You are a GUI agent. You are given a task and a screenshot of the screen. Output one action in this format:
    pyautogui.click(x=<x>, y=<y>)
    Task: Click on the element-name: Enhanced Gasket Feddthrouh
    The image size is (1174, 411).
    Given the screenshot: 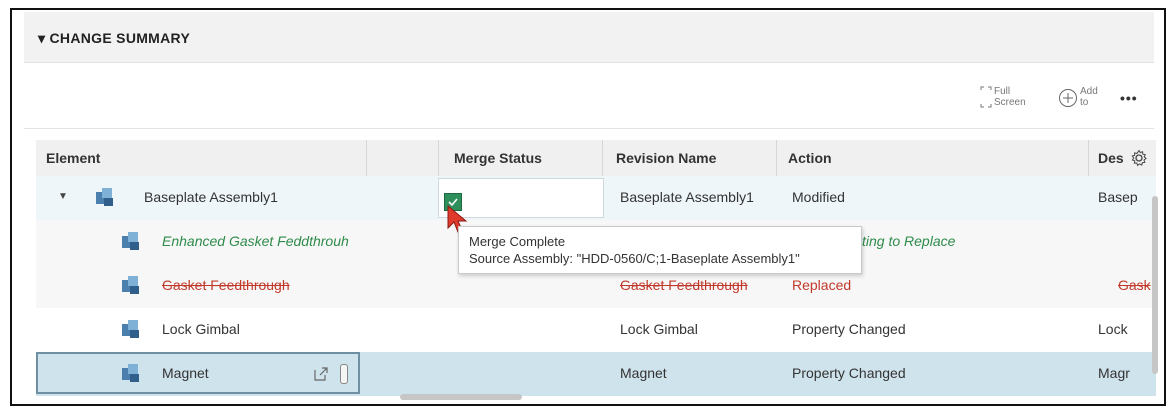 What is the action you would take?
    pyautogui.click(x=255, y=241)
    